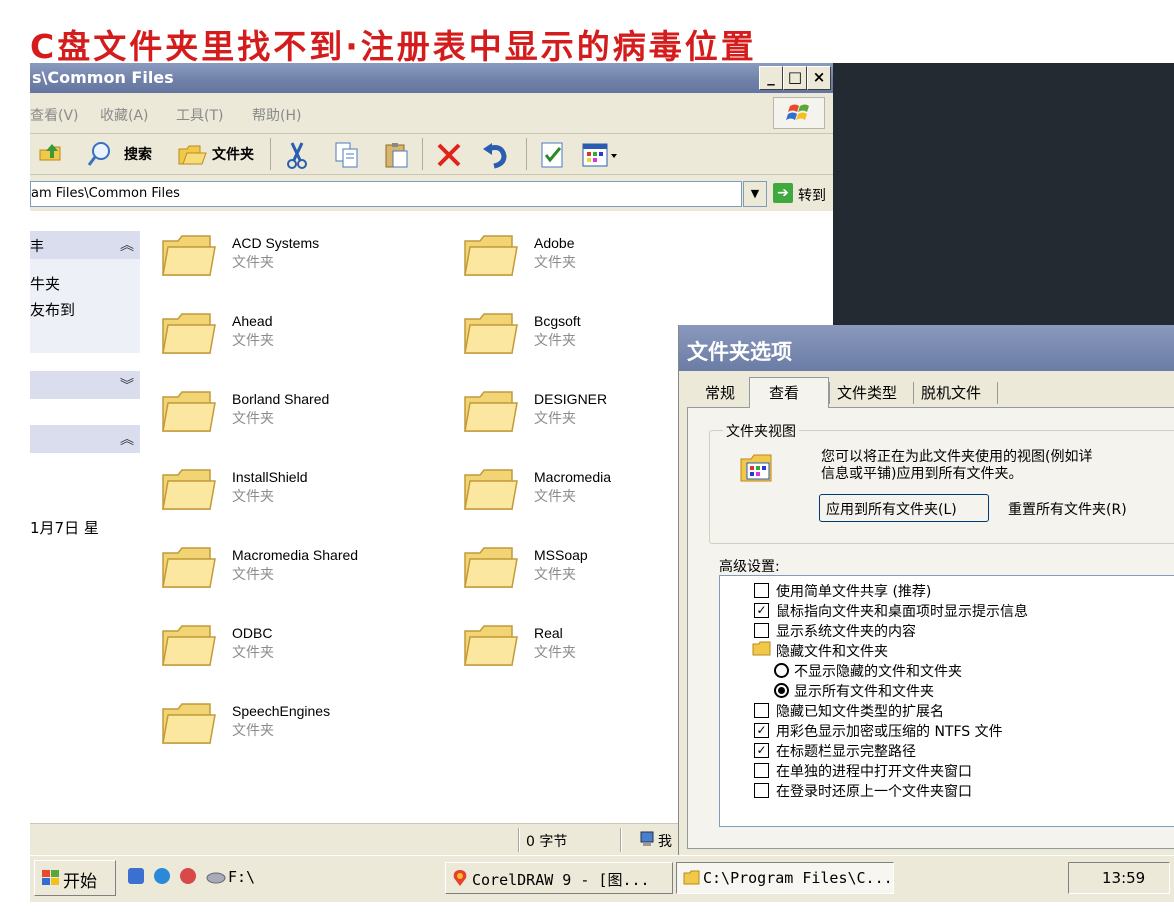 The height and width of the screenshot is (922, 1174). What do you see at coordinates (50, 154) in the screenshot?
I see `up-folder-icon` at bounding box center [50, 154].